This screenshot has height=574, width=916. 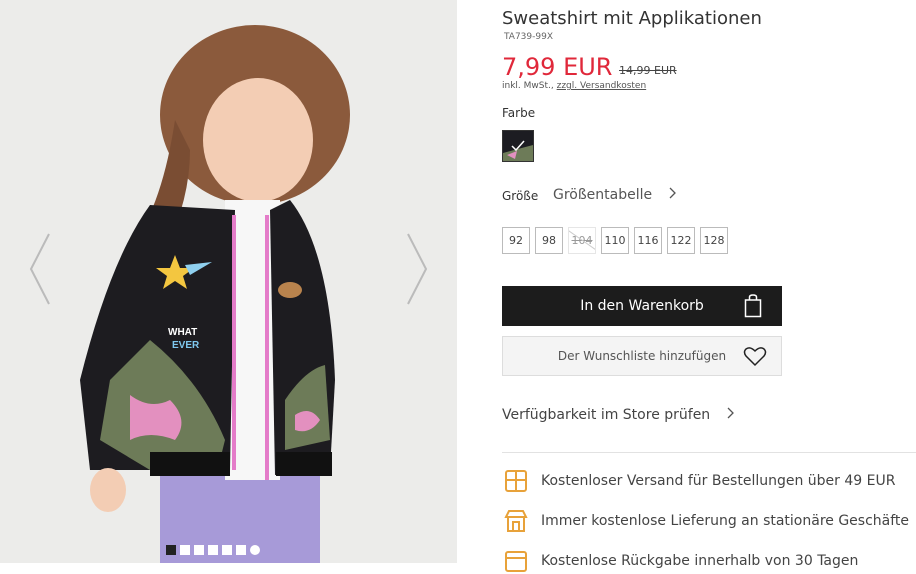 What do you see at coordinates (516, 521) in the screenshot?
I see `store-icon` at bounding box center [516, 521].